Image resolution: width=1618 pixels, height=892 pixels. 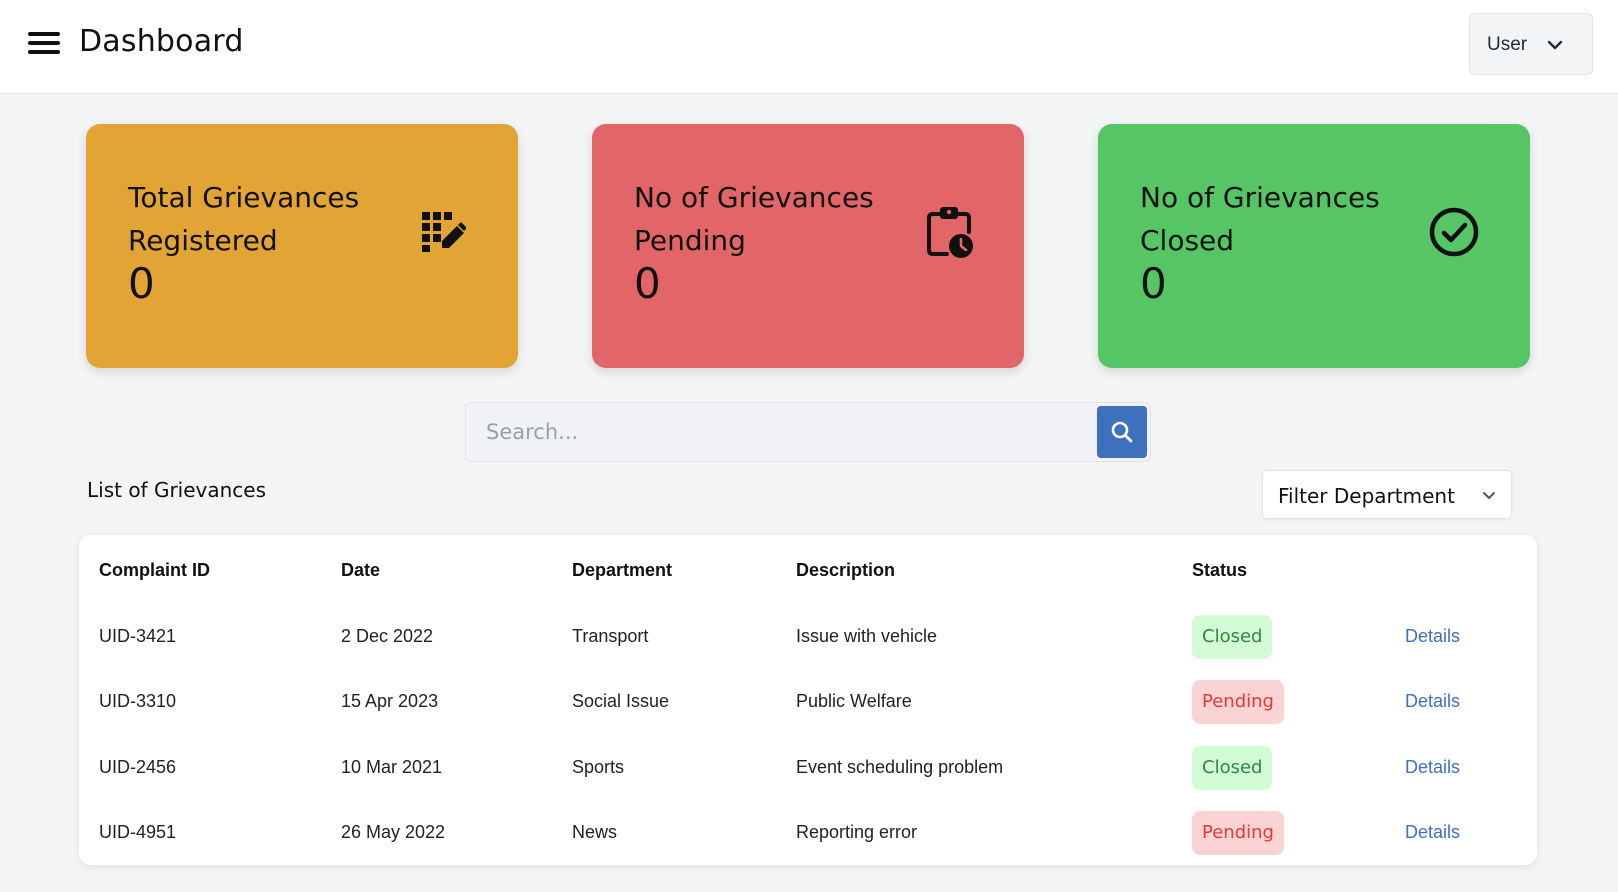 I want to click on check-circle-icon, so click(x=1454, y=232).